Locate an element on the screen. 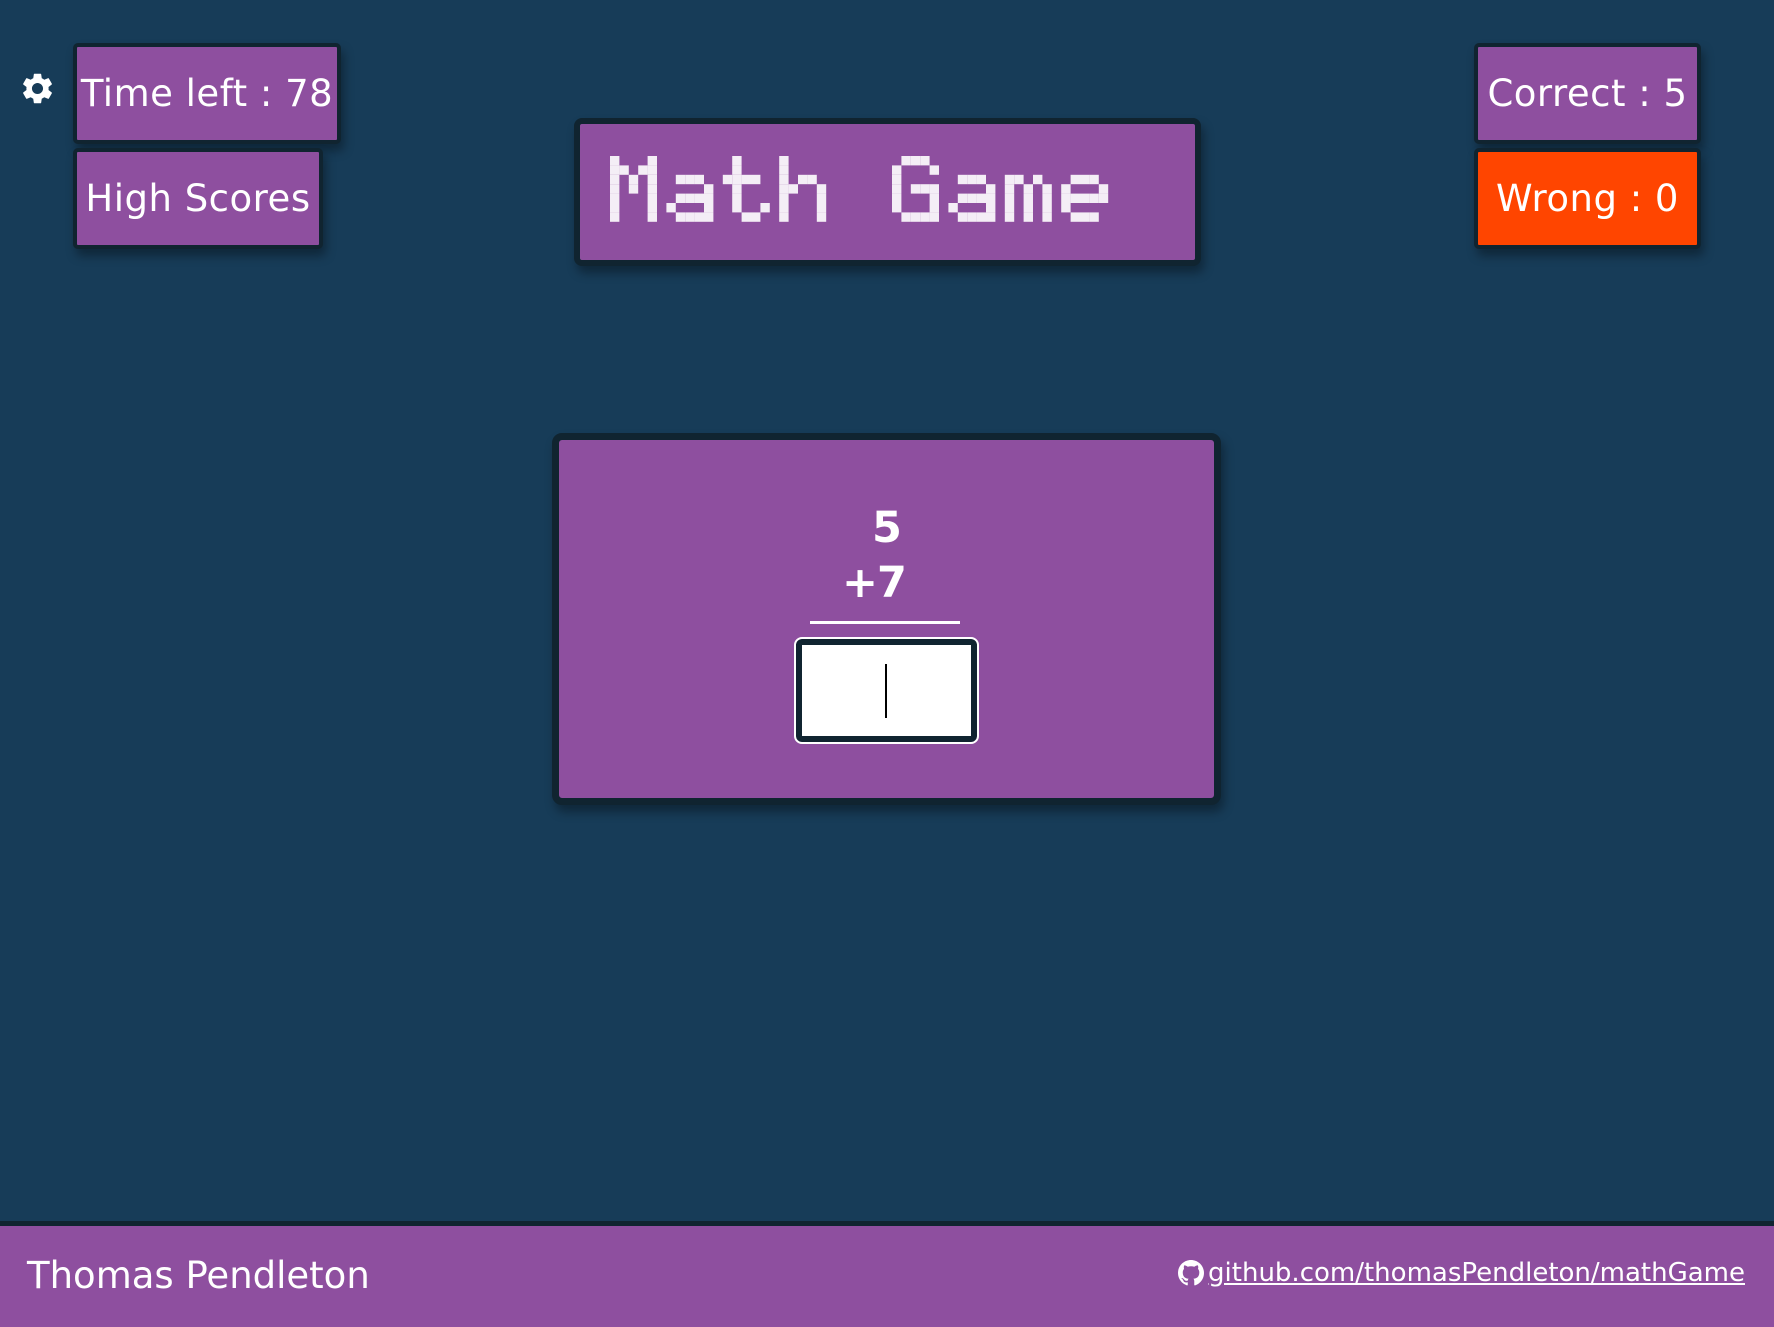 This screenshot has width=1774, height=1327. title-banner is located at coordinates (887, 192).